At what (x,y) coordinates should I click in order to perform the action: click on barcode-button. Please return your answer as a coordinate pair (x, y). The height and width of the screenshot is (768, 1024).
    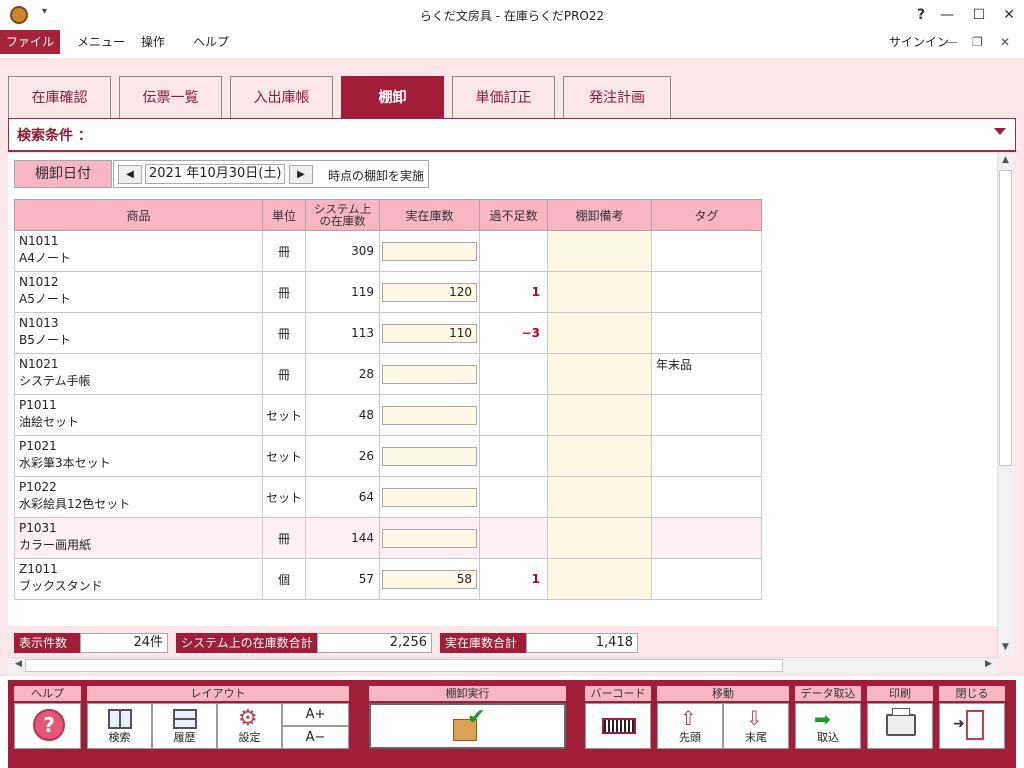
    Looking at the image, I should click on (618, 726).